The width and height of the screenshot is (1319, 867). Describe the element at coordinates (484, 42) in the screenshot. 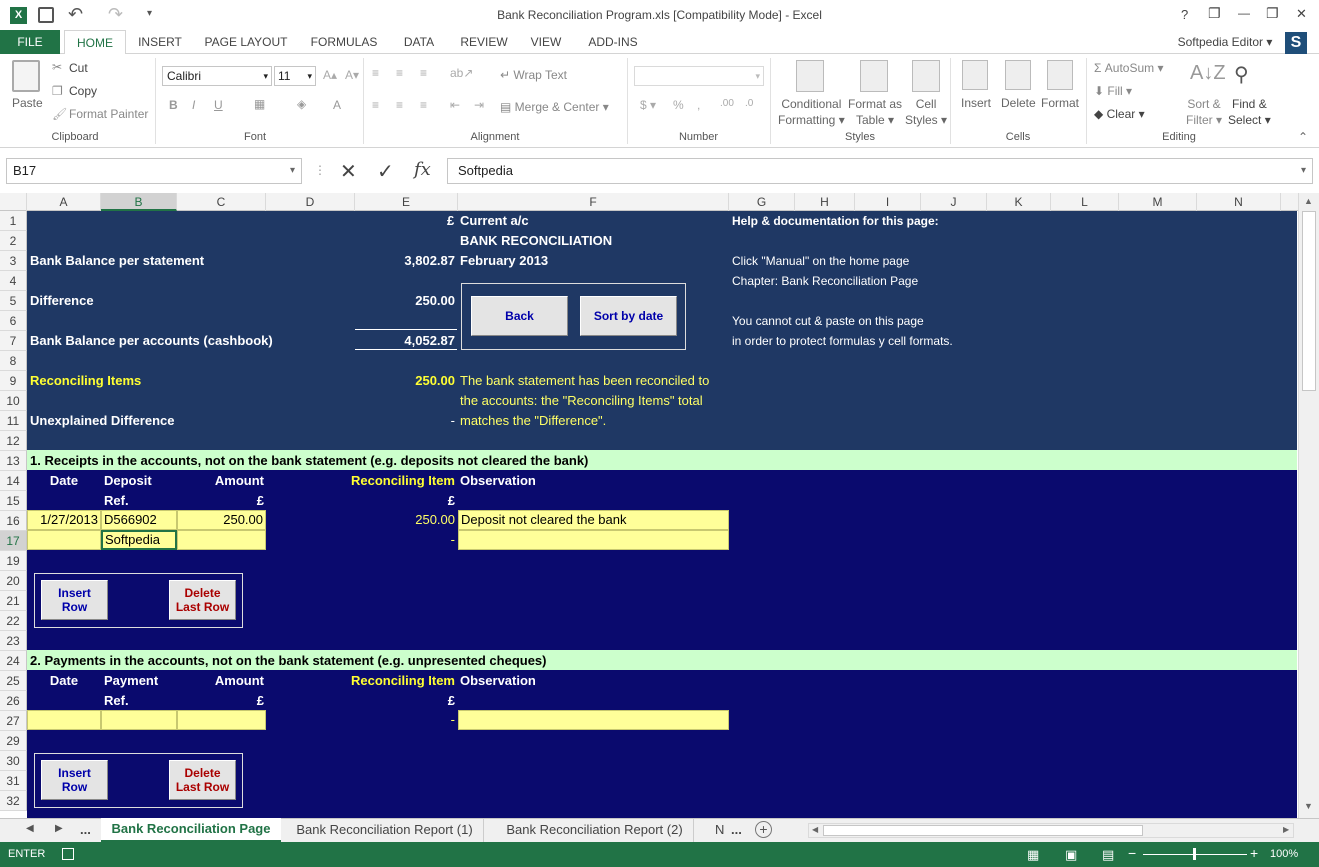

I see `tab-review: REVIEW` at that location.